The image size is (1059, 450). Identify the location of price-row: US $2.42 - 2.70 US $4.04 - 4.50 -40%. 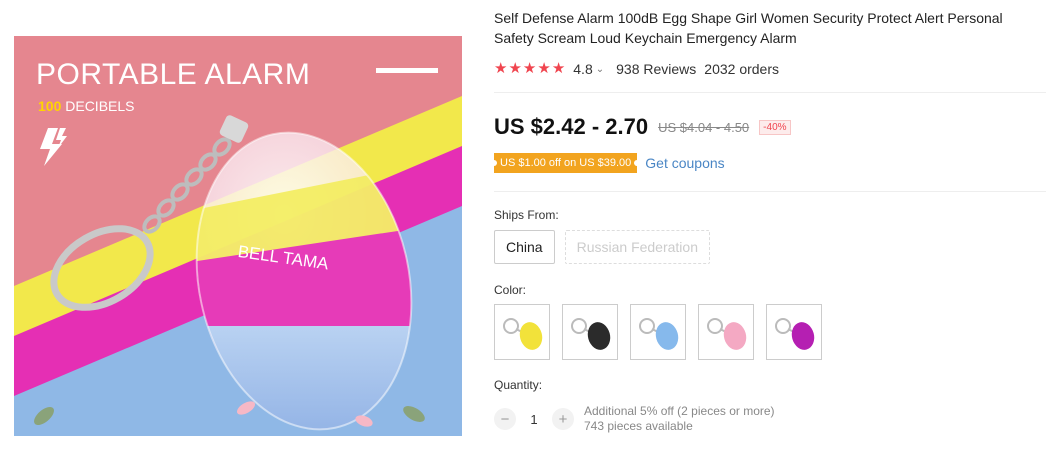
(642, 127).